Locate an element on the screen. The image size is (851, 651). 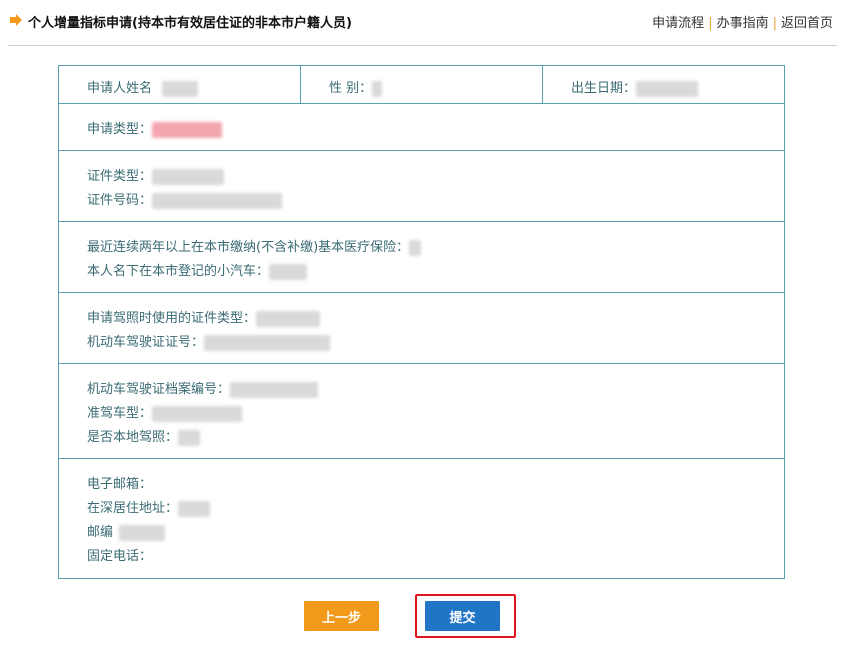
gender-cell: 性 别： is located at coordinates (422, 84).